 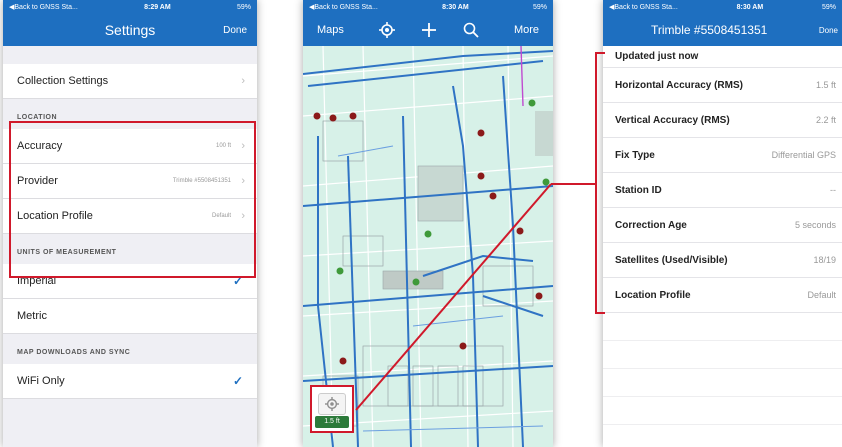 I want to click on updated-status: Updated just now, so click(x=722, y=57).